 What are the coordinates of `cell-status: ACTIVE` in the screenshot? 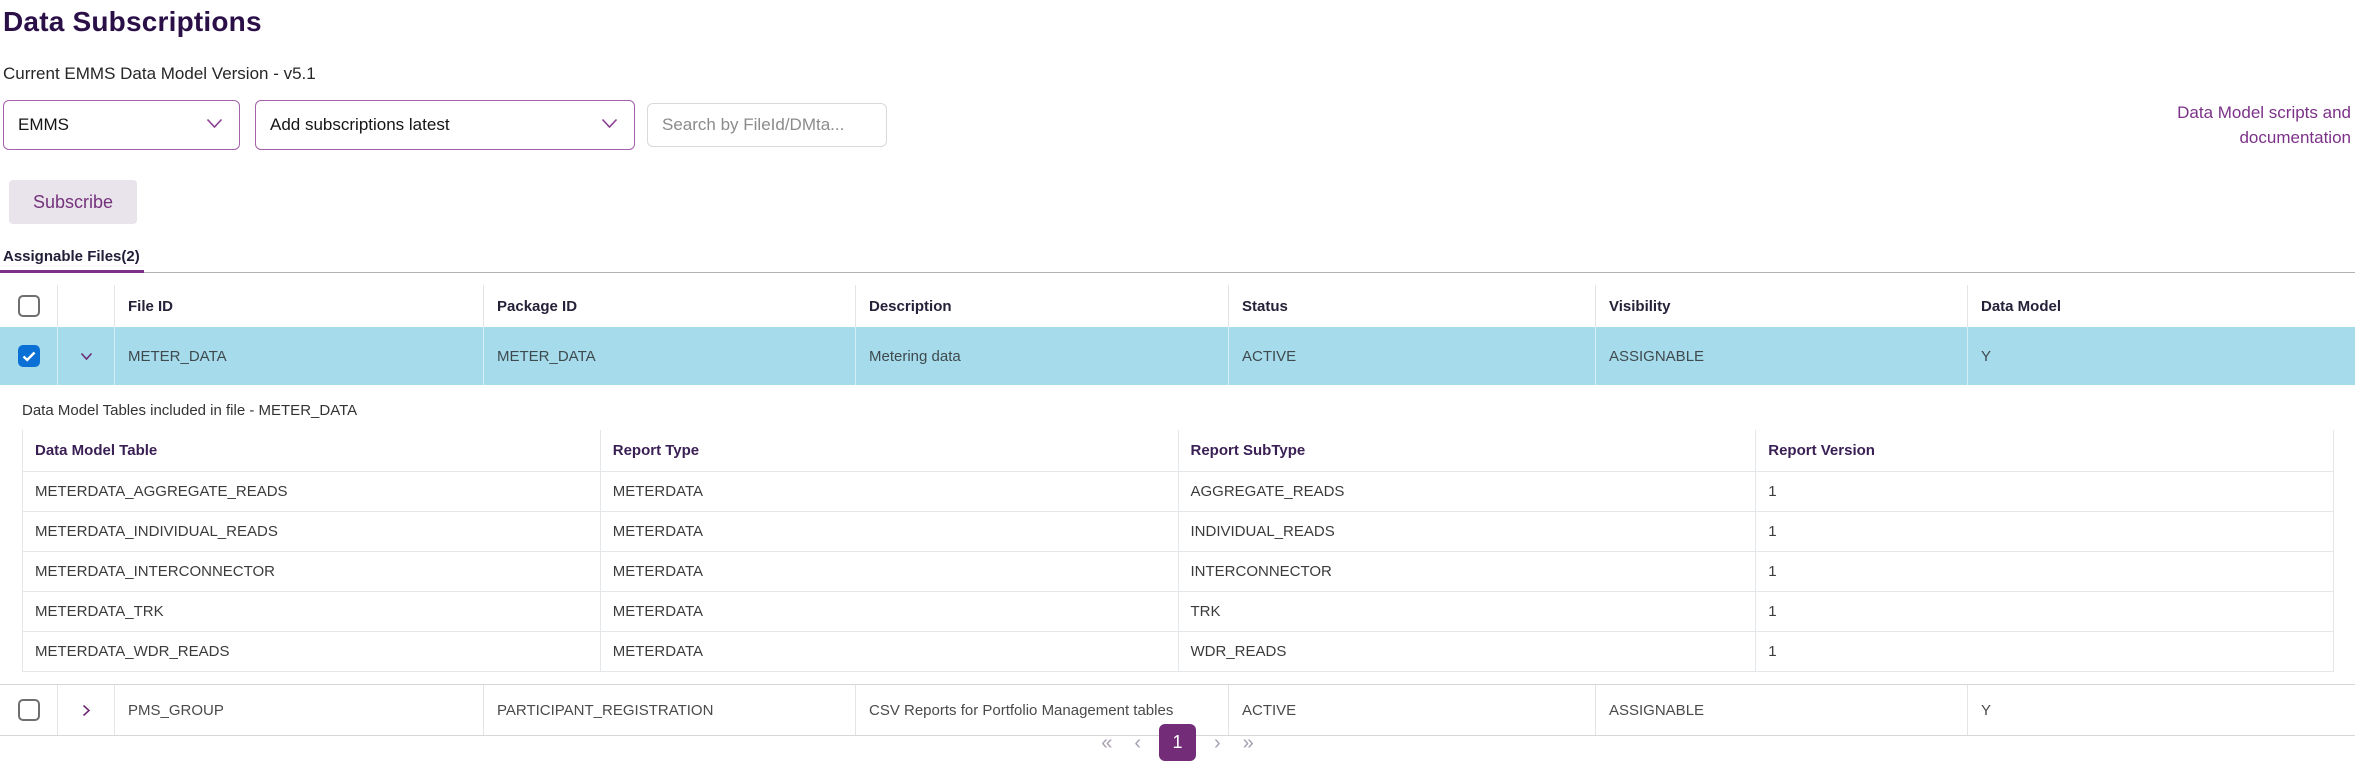 It's located at (1412, 356).